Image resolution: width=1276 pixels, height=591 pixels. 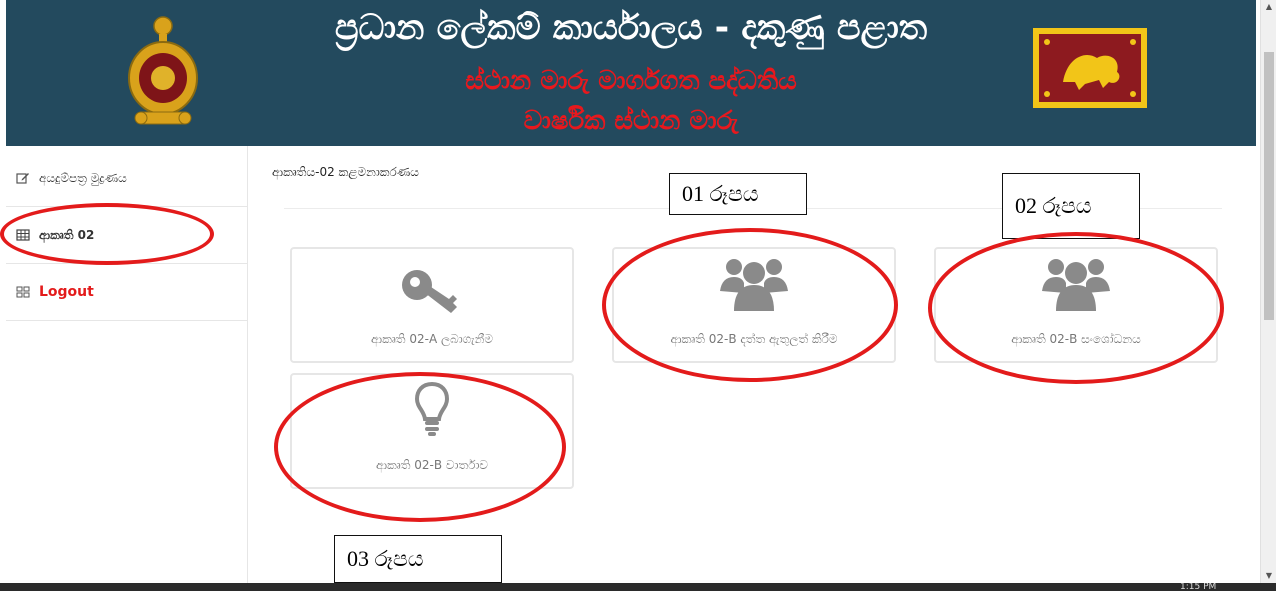 I want to click on tile-form-02a-obtain: ආකෘති 02-A ලබාගැනීම, so click(x=432, y=305).